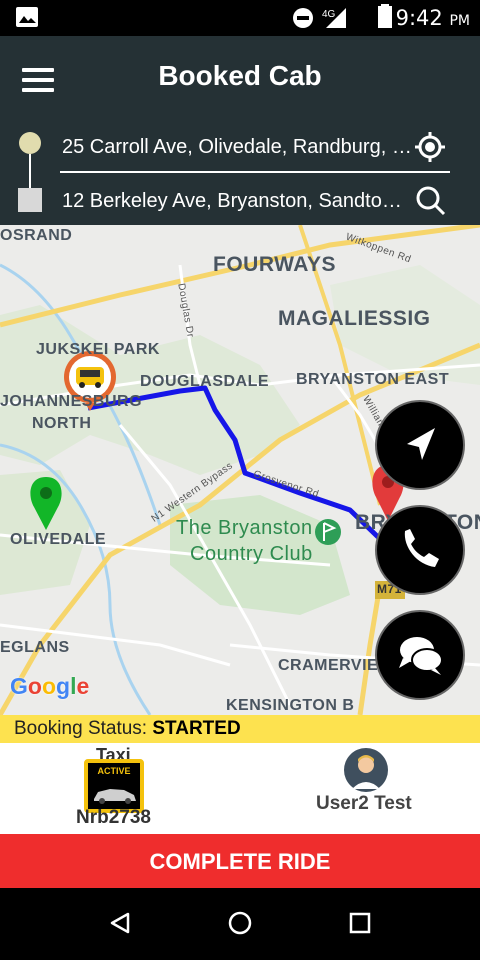 This screenshot has height=965, width=480. I want to click on complete-ride-button: COMPLETE RIDE, so click(240, 861).